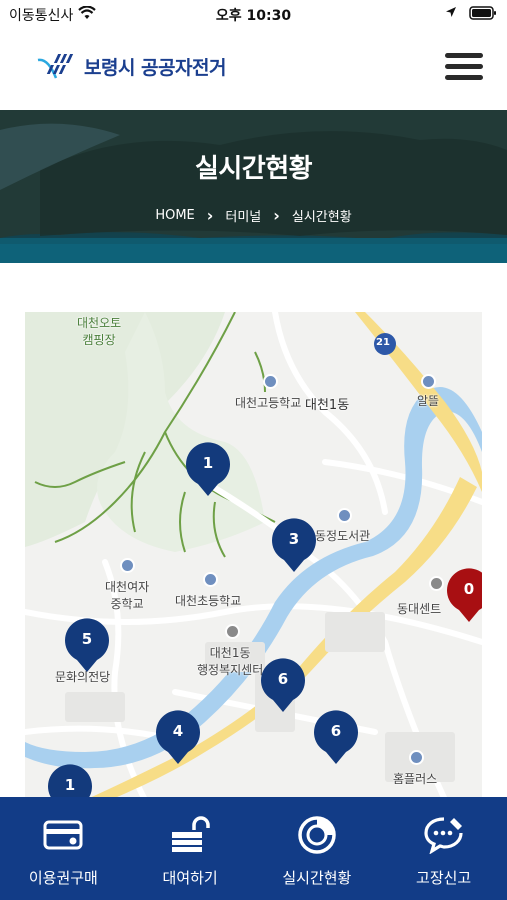 This screenshot has width=507, height=900. Describe the element at coordinates (127, 595) in the screenshot. I see `girls-middle-school-label: 대천여자 중학교` at that location.